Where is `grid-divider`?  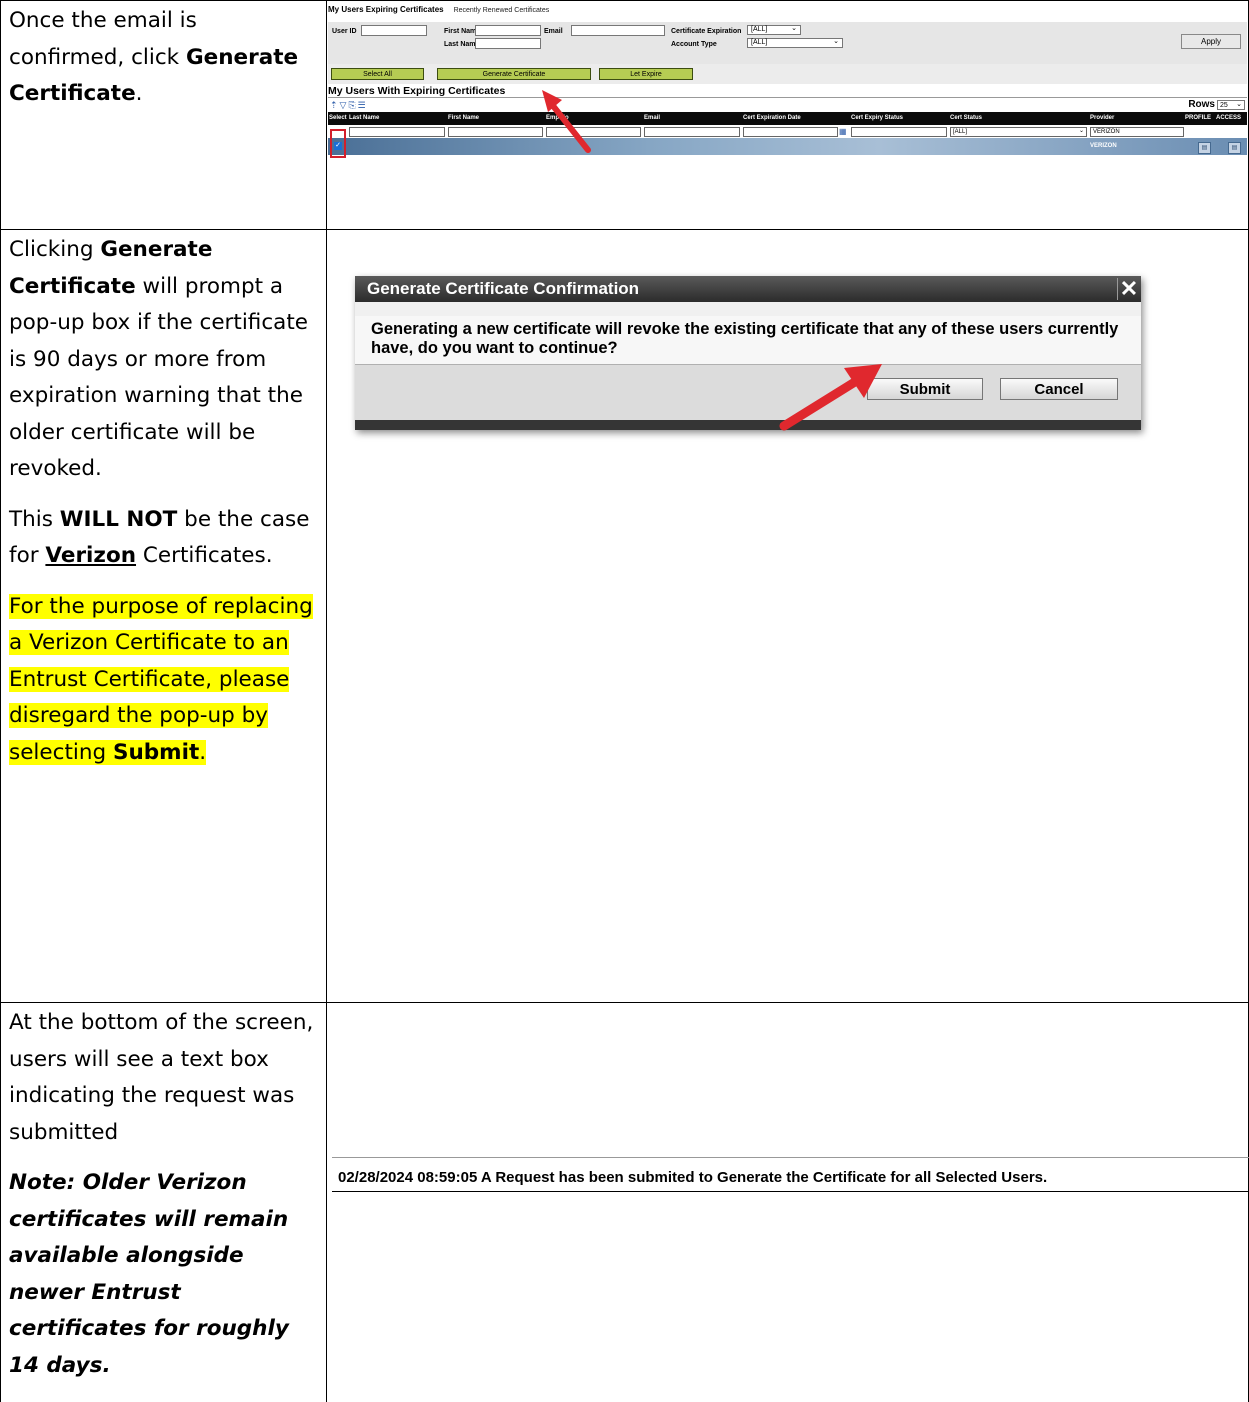
grid-divider is located at coordinates (787, 97).